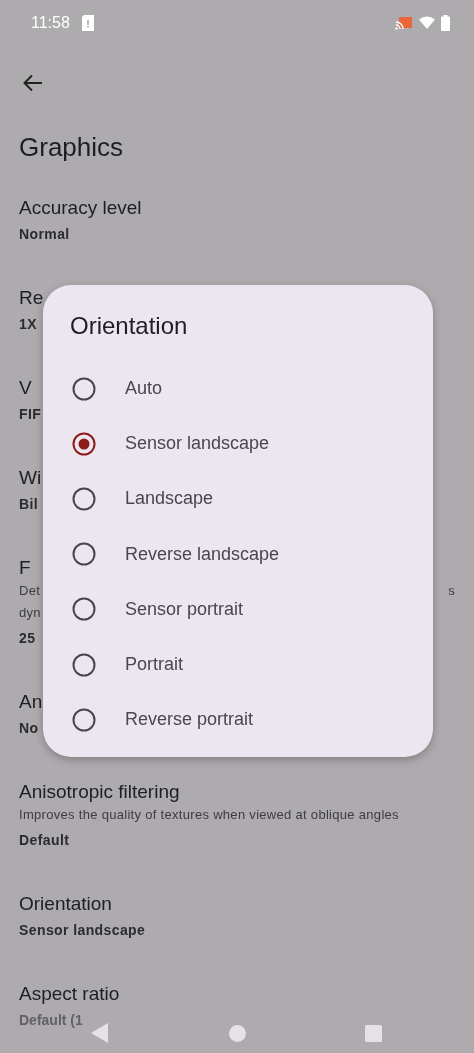 The image size is (474, 1053). Describe the element at coordinates (189, 720) in the screenshot. I see `option-label: Reverse portrait` at that location.